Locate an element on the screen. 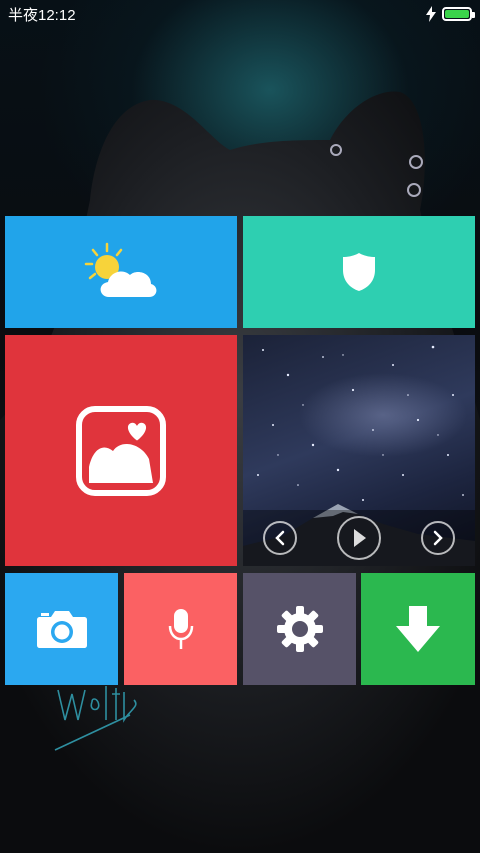  weather-sun-cloud-icon is located at coordinates (120, 269).